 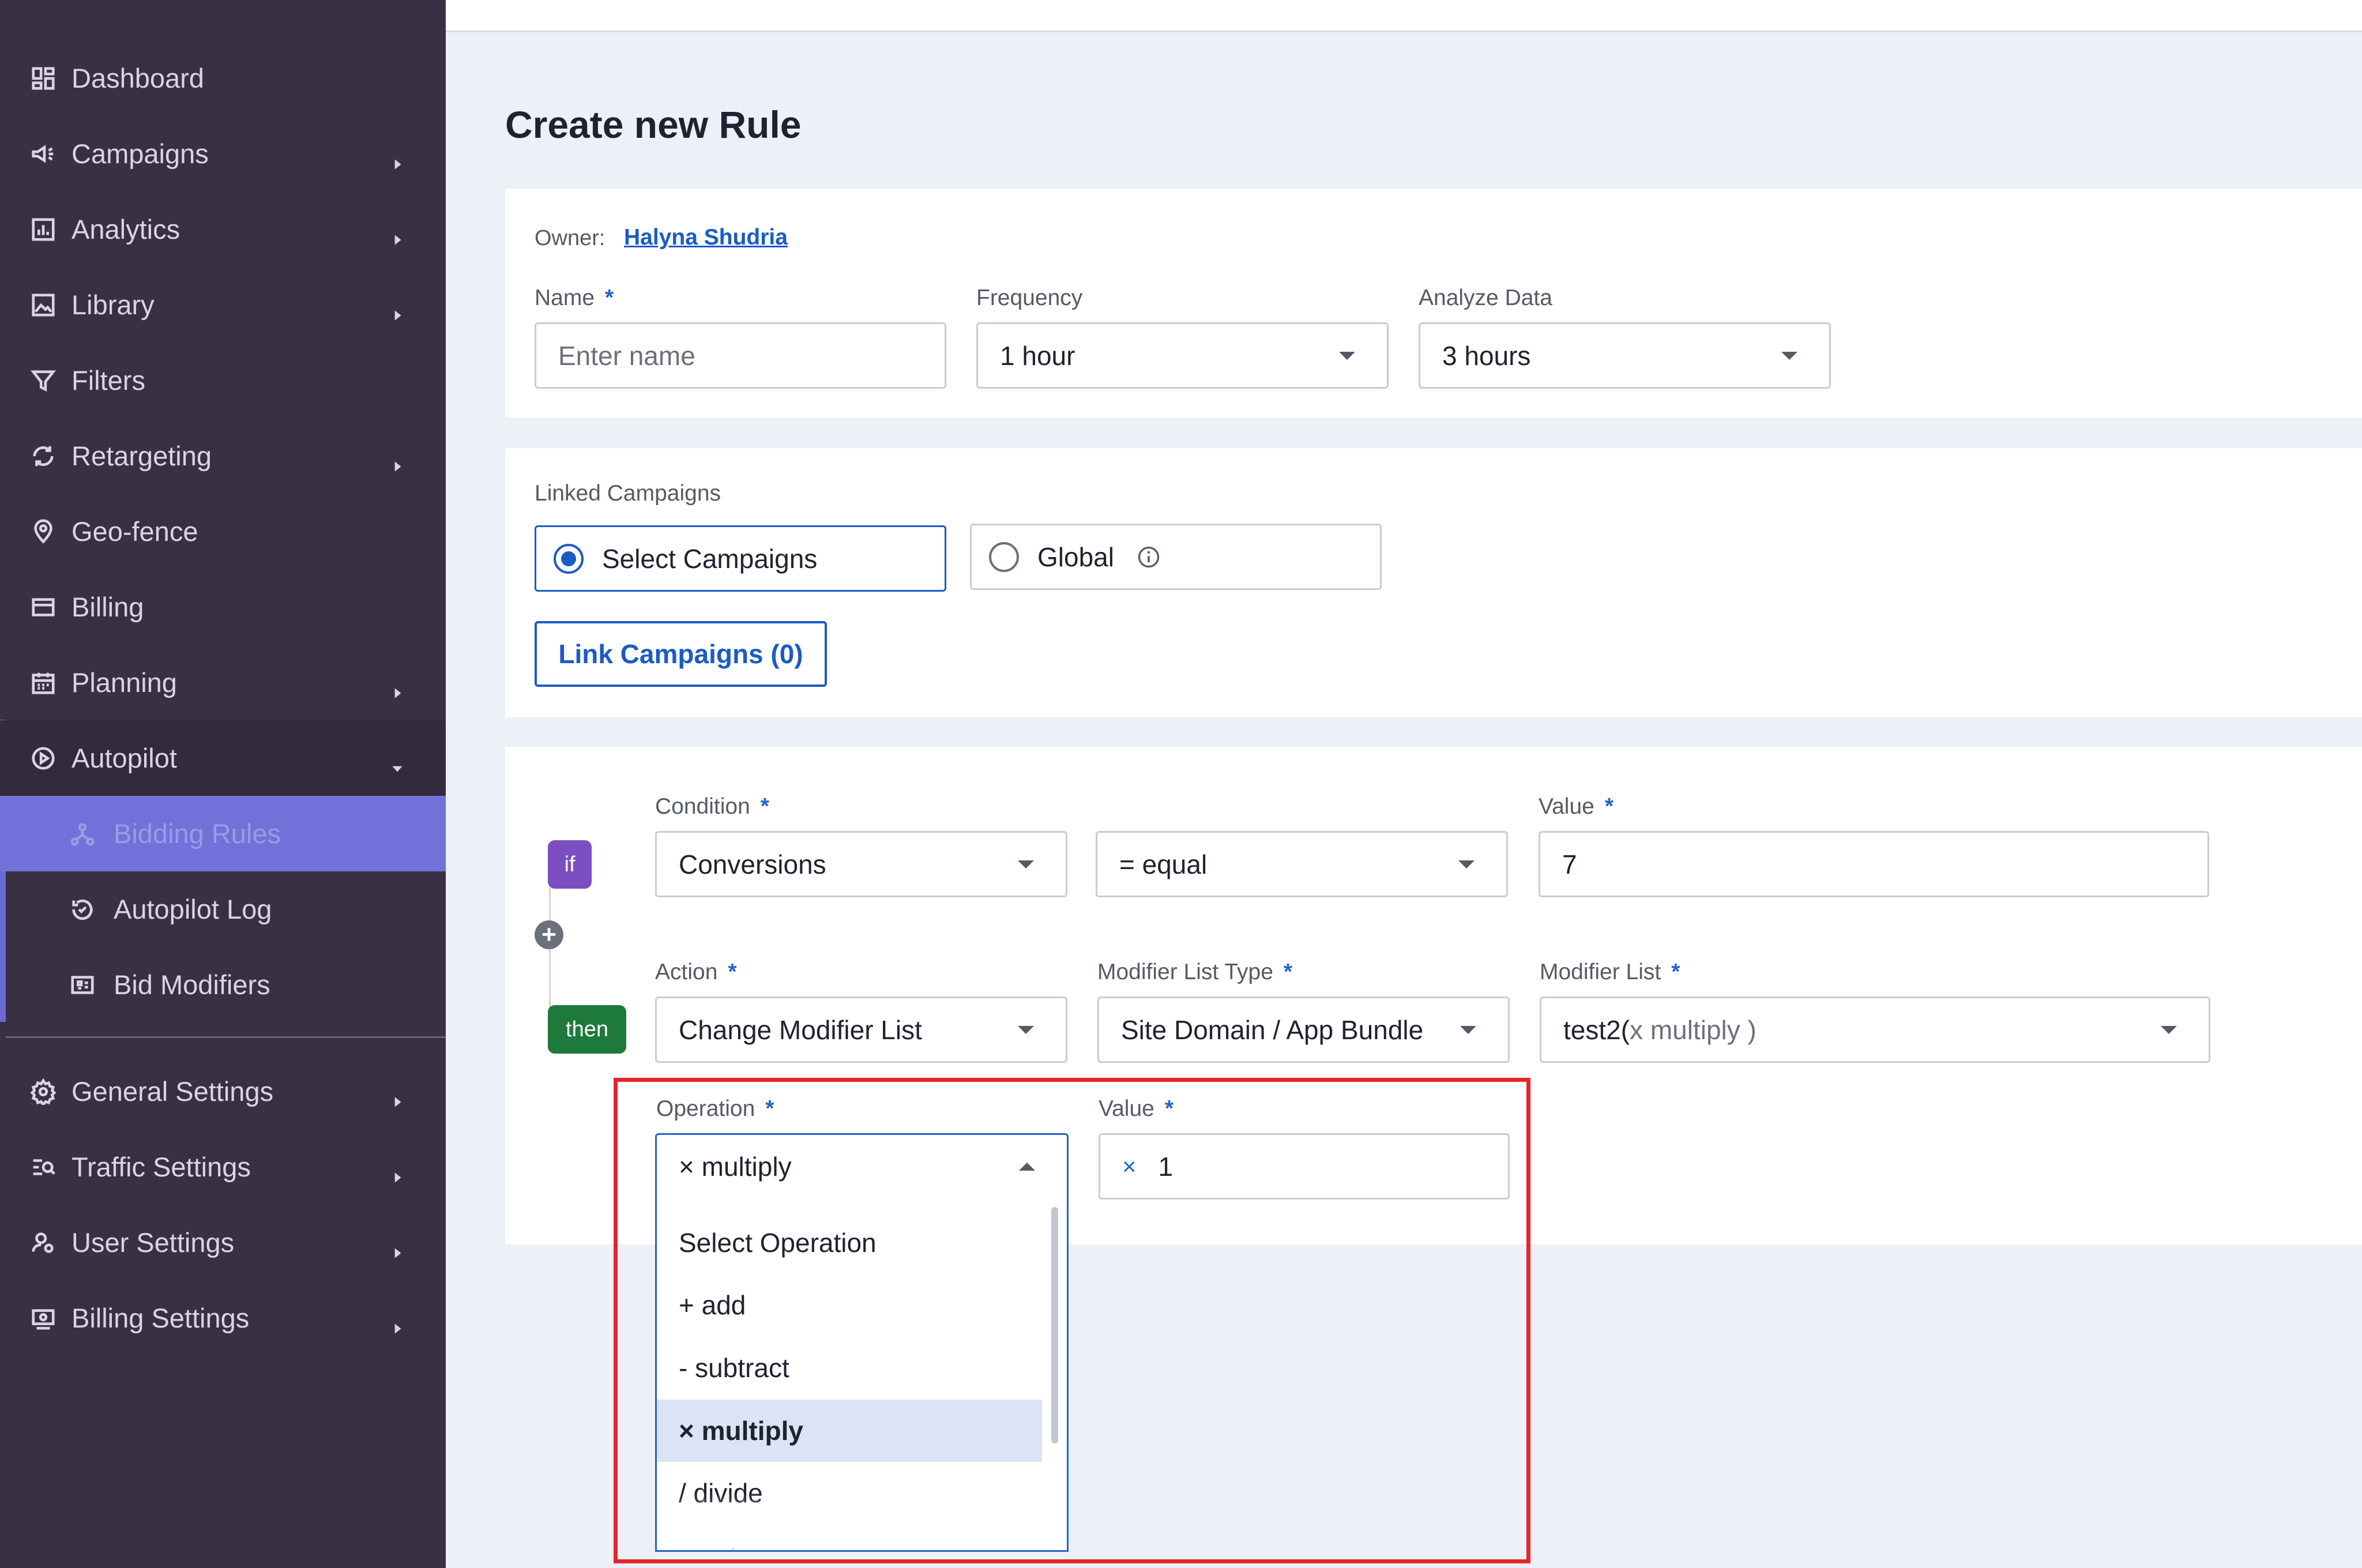 I want to click on analytics-icon, so click(x=43, y=230).